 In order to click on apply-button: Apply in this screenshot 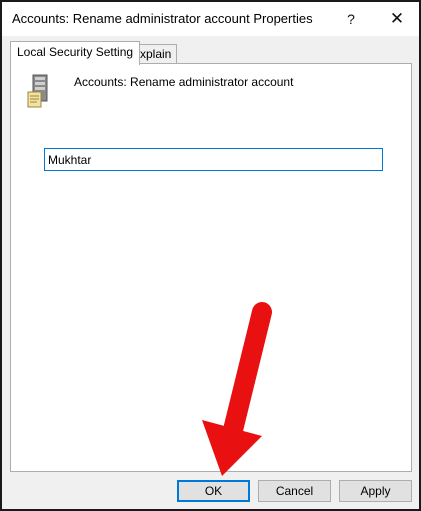, I will do `click(375, 491)`.